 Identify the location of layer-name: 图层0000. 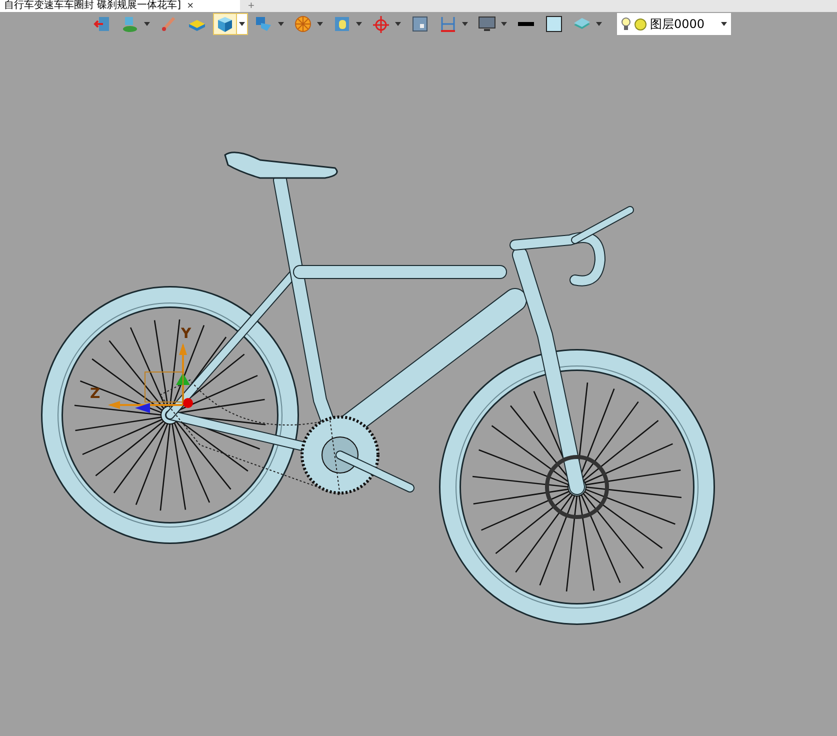
(678, 24).